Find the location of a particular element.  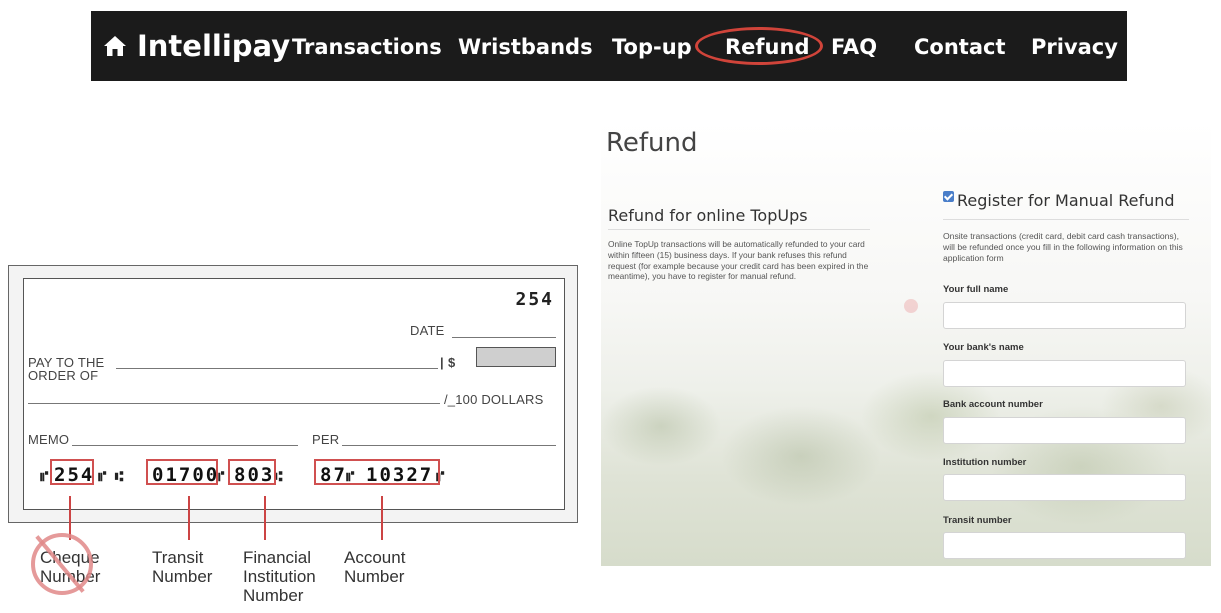

institution-caption: Financial Institution Number is located at coordinates (279, 576).